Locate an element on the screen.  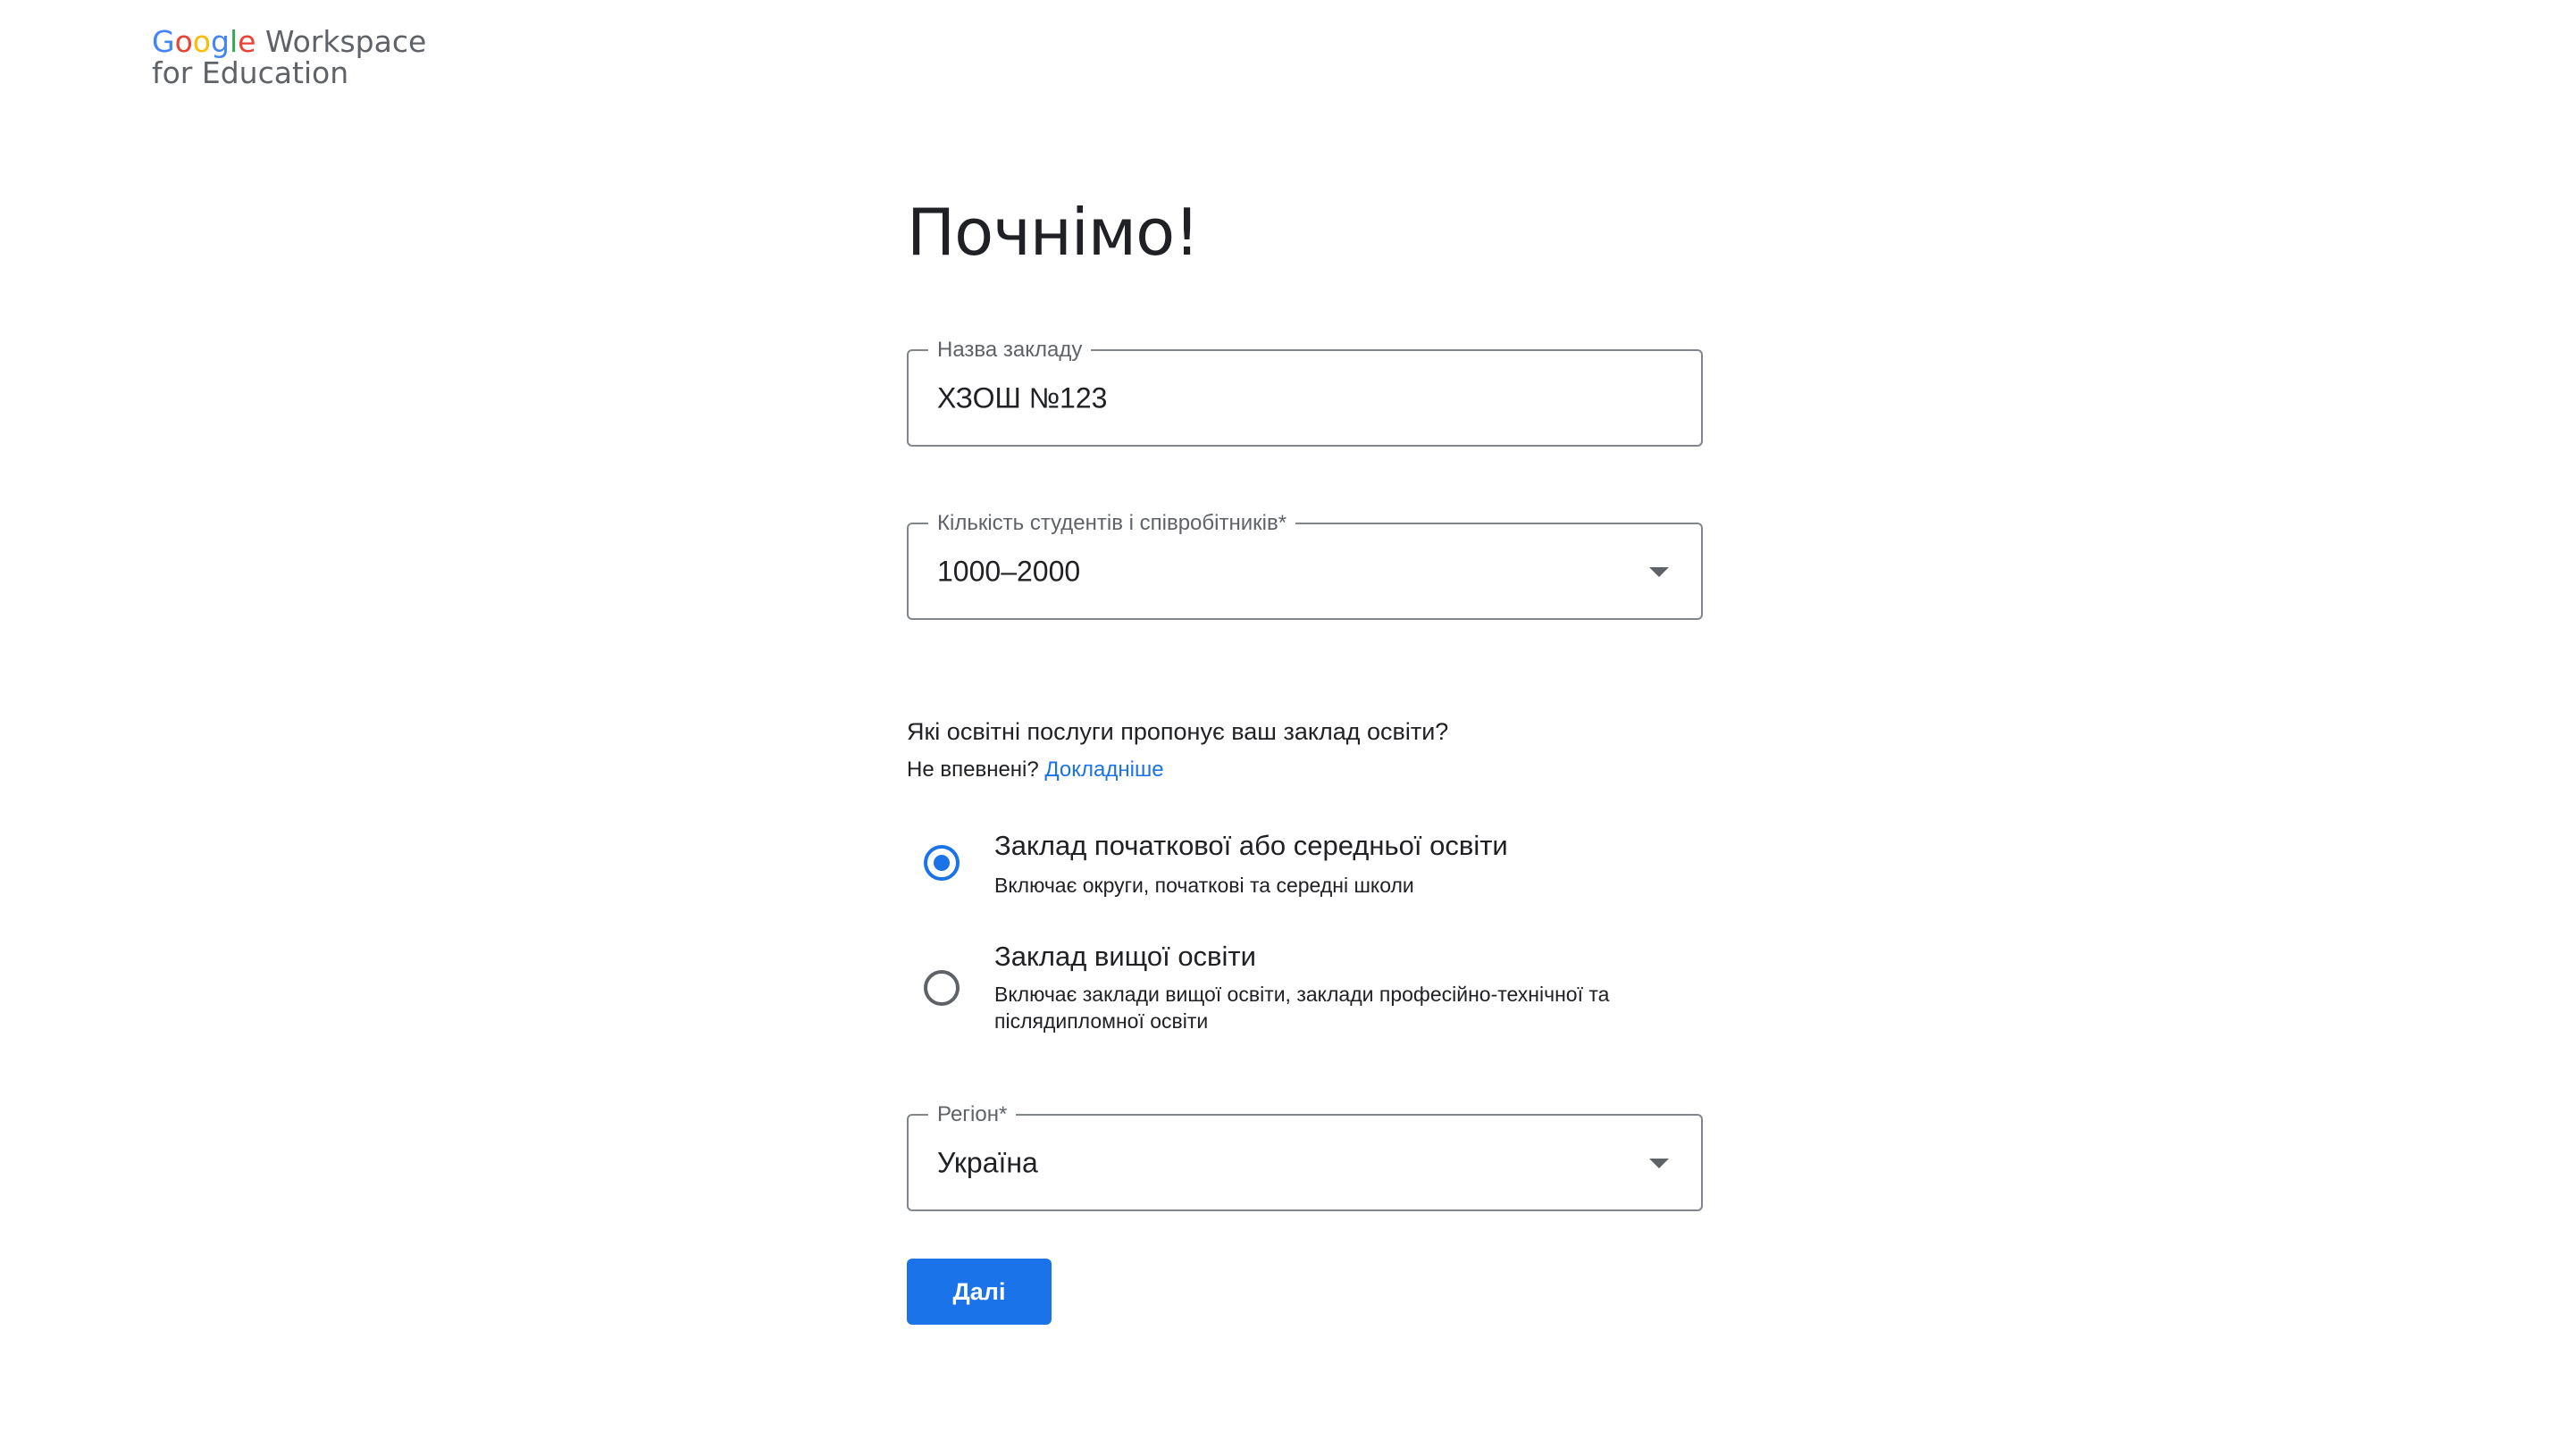
logo-wordmark: Google Workspace is located at coordinates (289, 41).